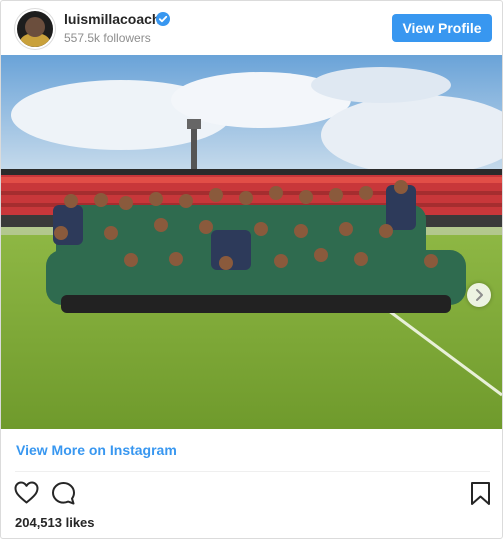 The height and width of the screenshot is (539, 503). I want to click on view-profile-button: View Profile, so click(442, 28).